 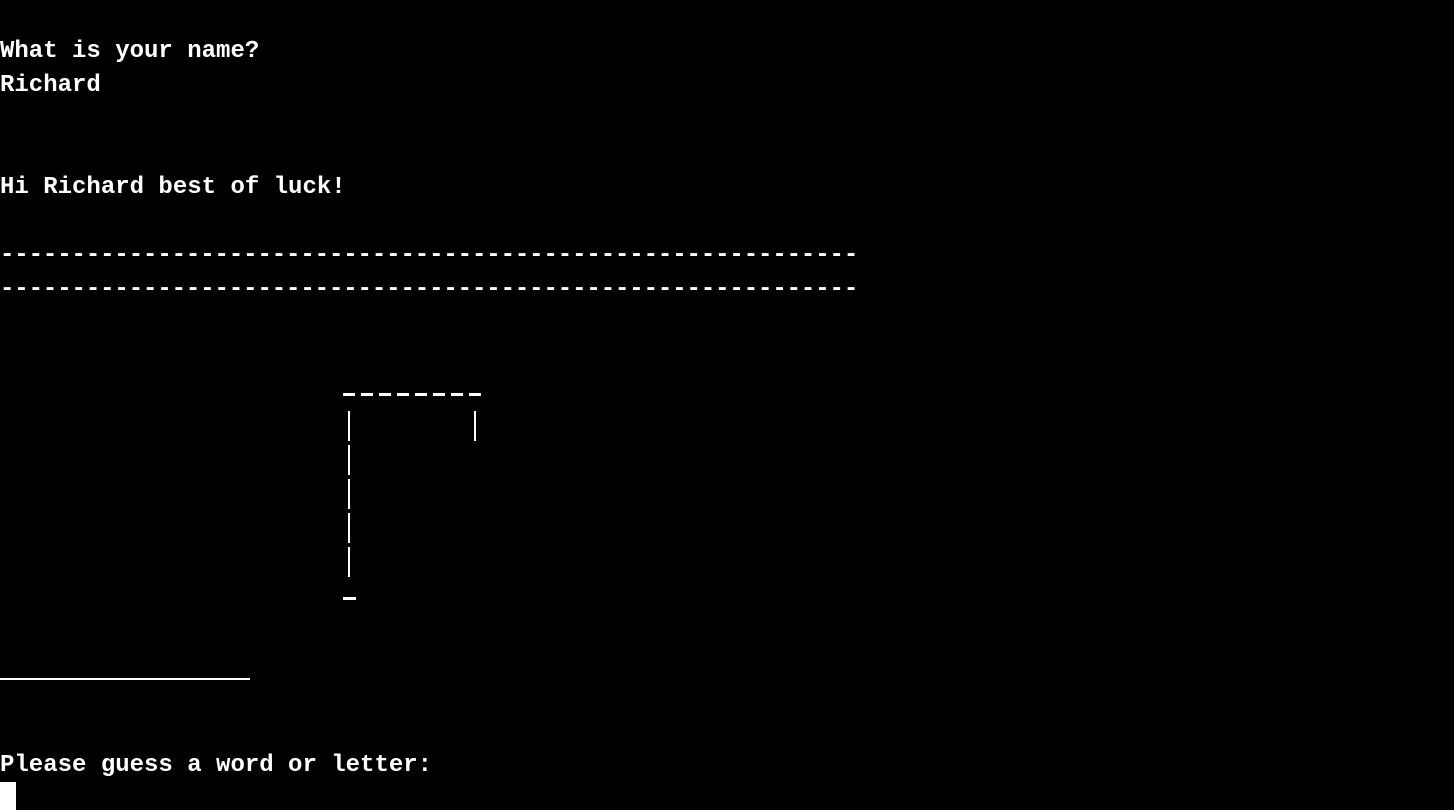 I want to click on guess-prompt: Please guess a word or letter:, so click(x=216, y=765).